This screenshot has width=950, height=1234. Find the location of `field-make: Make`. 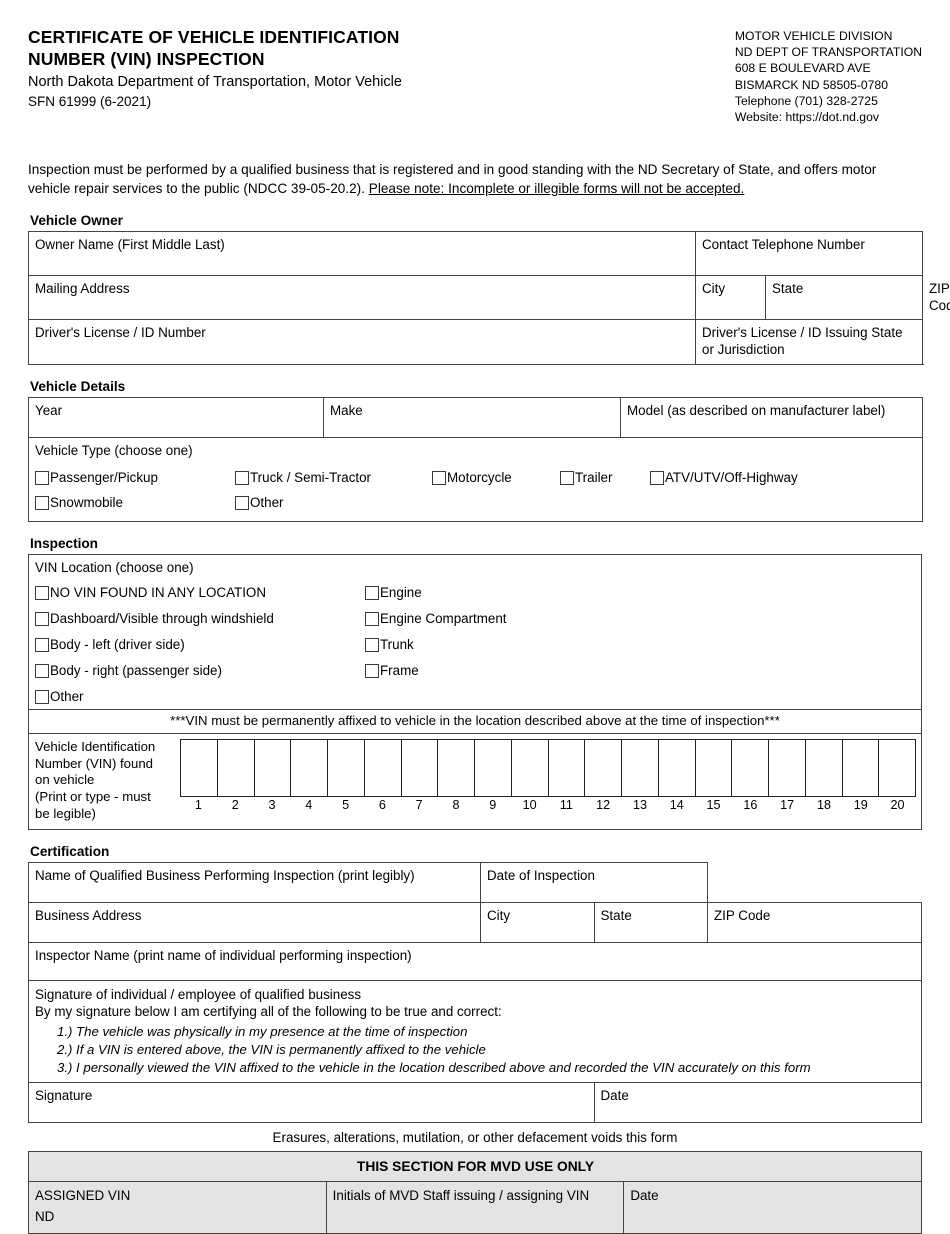

field-make: Make is located at coordinates (472, 417).